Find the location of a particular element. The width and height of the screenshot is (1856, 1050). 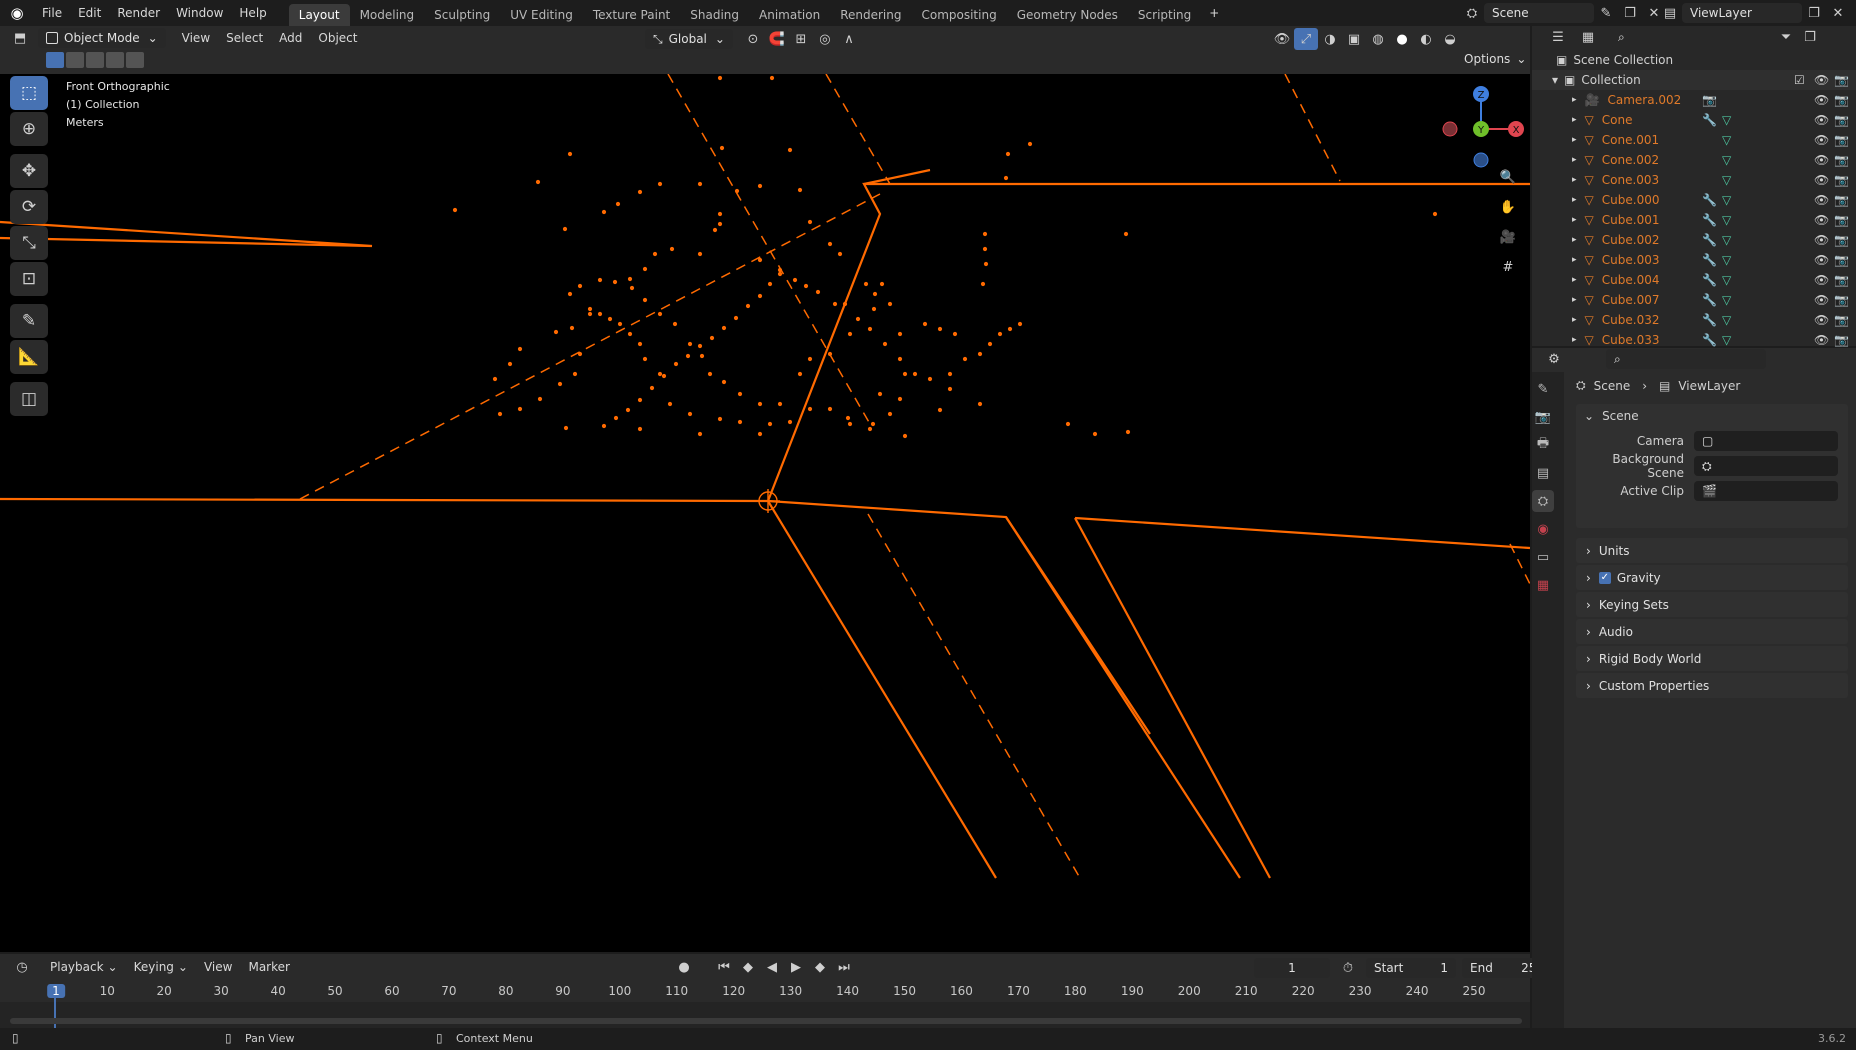

select-box-tool-icon: ⬚ is located at coordinates (29, 93).